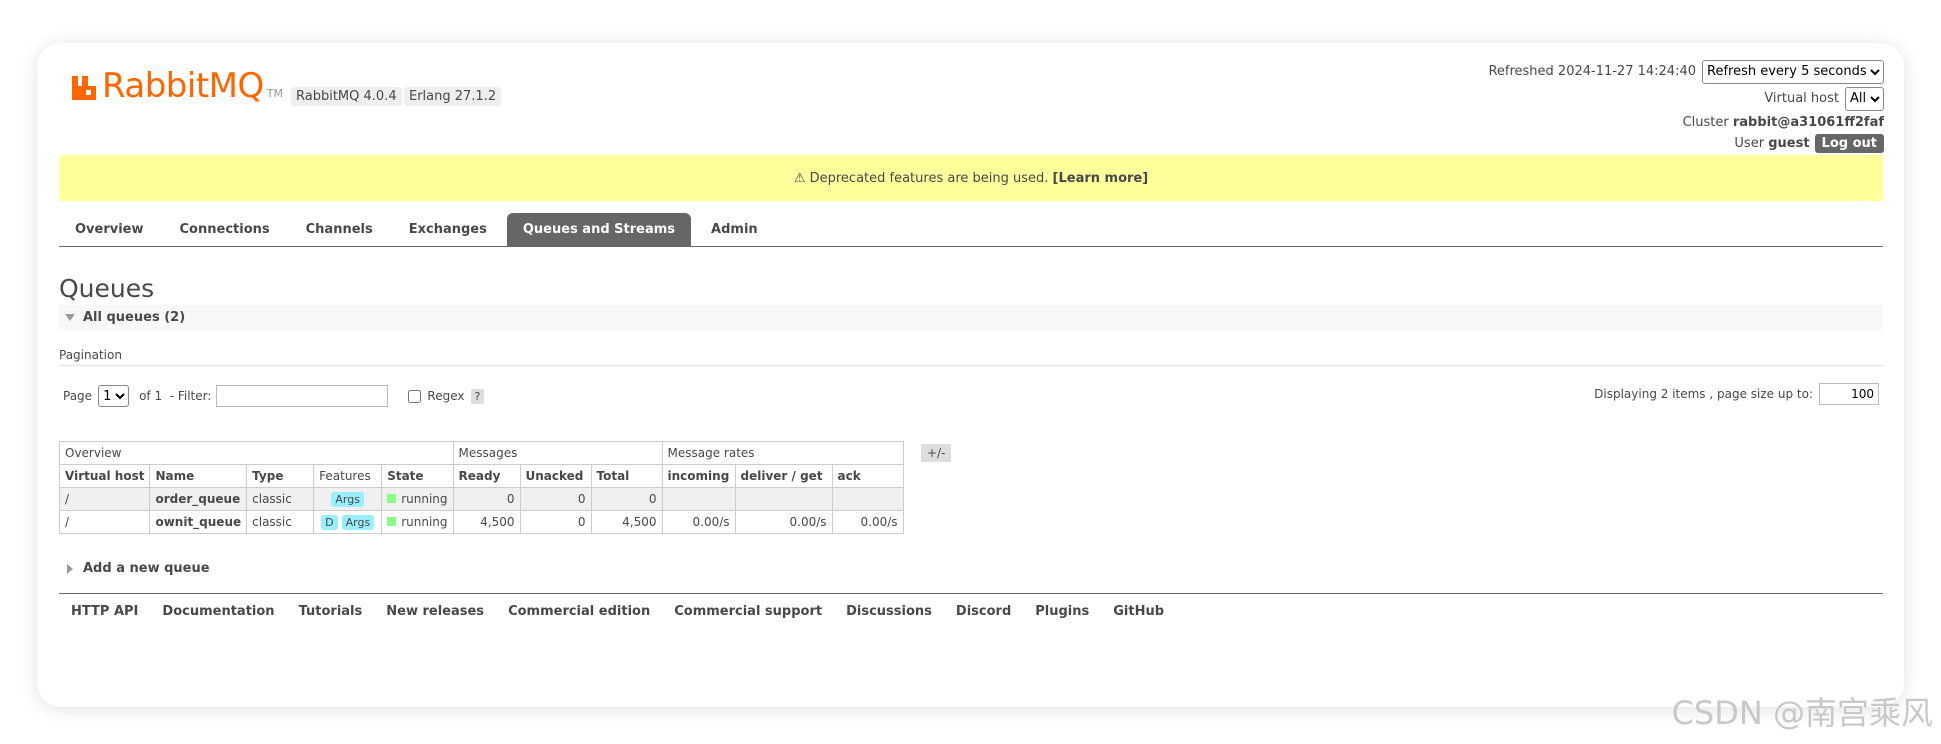 The height and width of the screenshot is (744, 1941). Describe the element at coordinates (579, 611) in the screenshot. I see `footer-link-commercial-edition: Commercial edition` at that location.